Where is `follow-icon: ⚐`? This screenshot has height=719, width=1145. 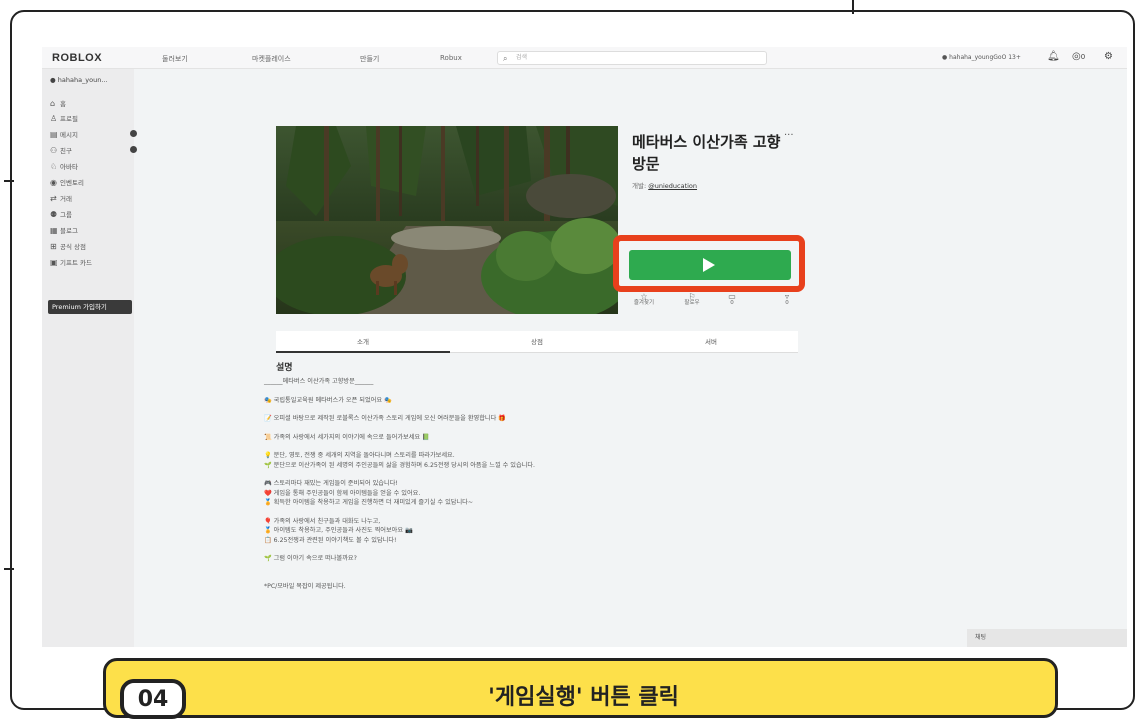 follow-icon: ⚐ is located at coordinates (692, 296).